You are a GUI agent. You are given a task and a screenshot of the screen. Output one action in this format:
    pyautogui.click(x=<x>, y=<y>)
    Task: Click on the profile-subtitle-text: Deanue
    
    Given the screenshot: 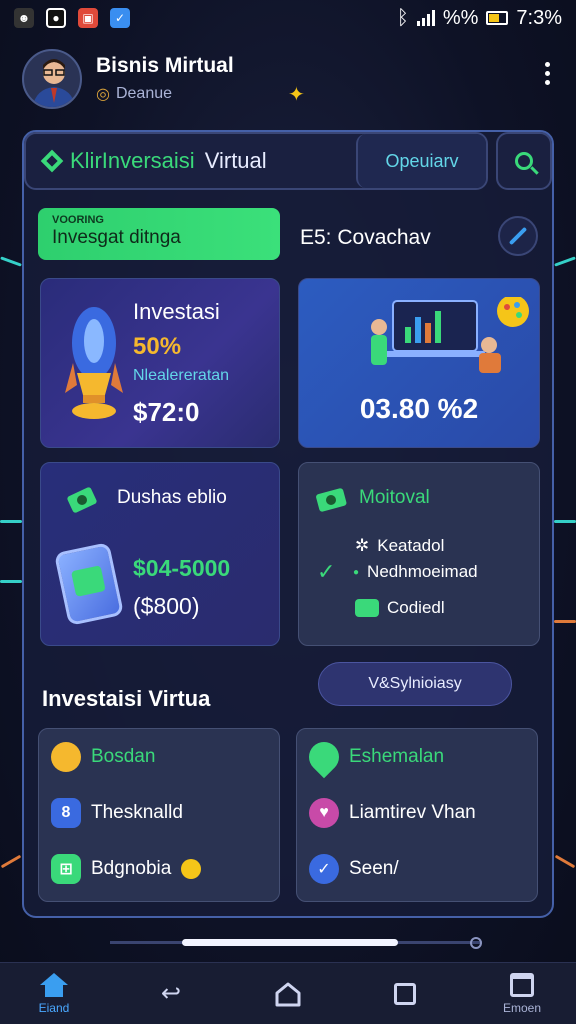 What is the action you would take?
    pyautogui.click(x=144, y=93)
    